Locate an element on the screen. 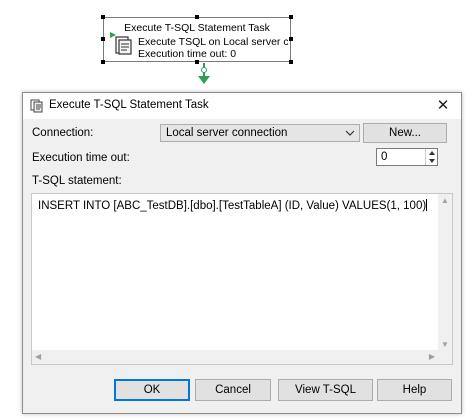 The image size is (474, 419). task-description-line1: Execute TSQL on Local server cor is located at coordinates (213, 42).